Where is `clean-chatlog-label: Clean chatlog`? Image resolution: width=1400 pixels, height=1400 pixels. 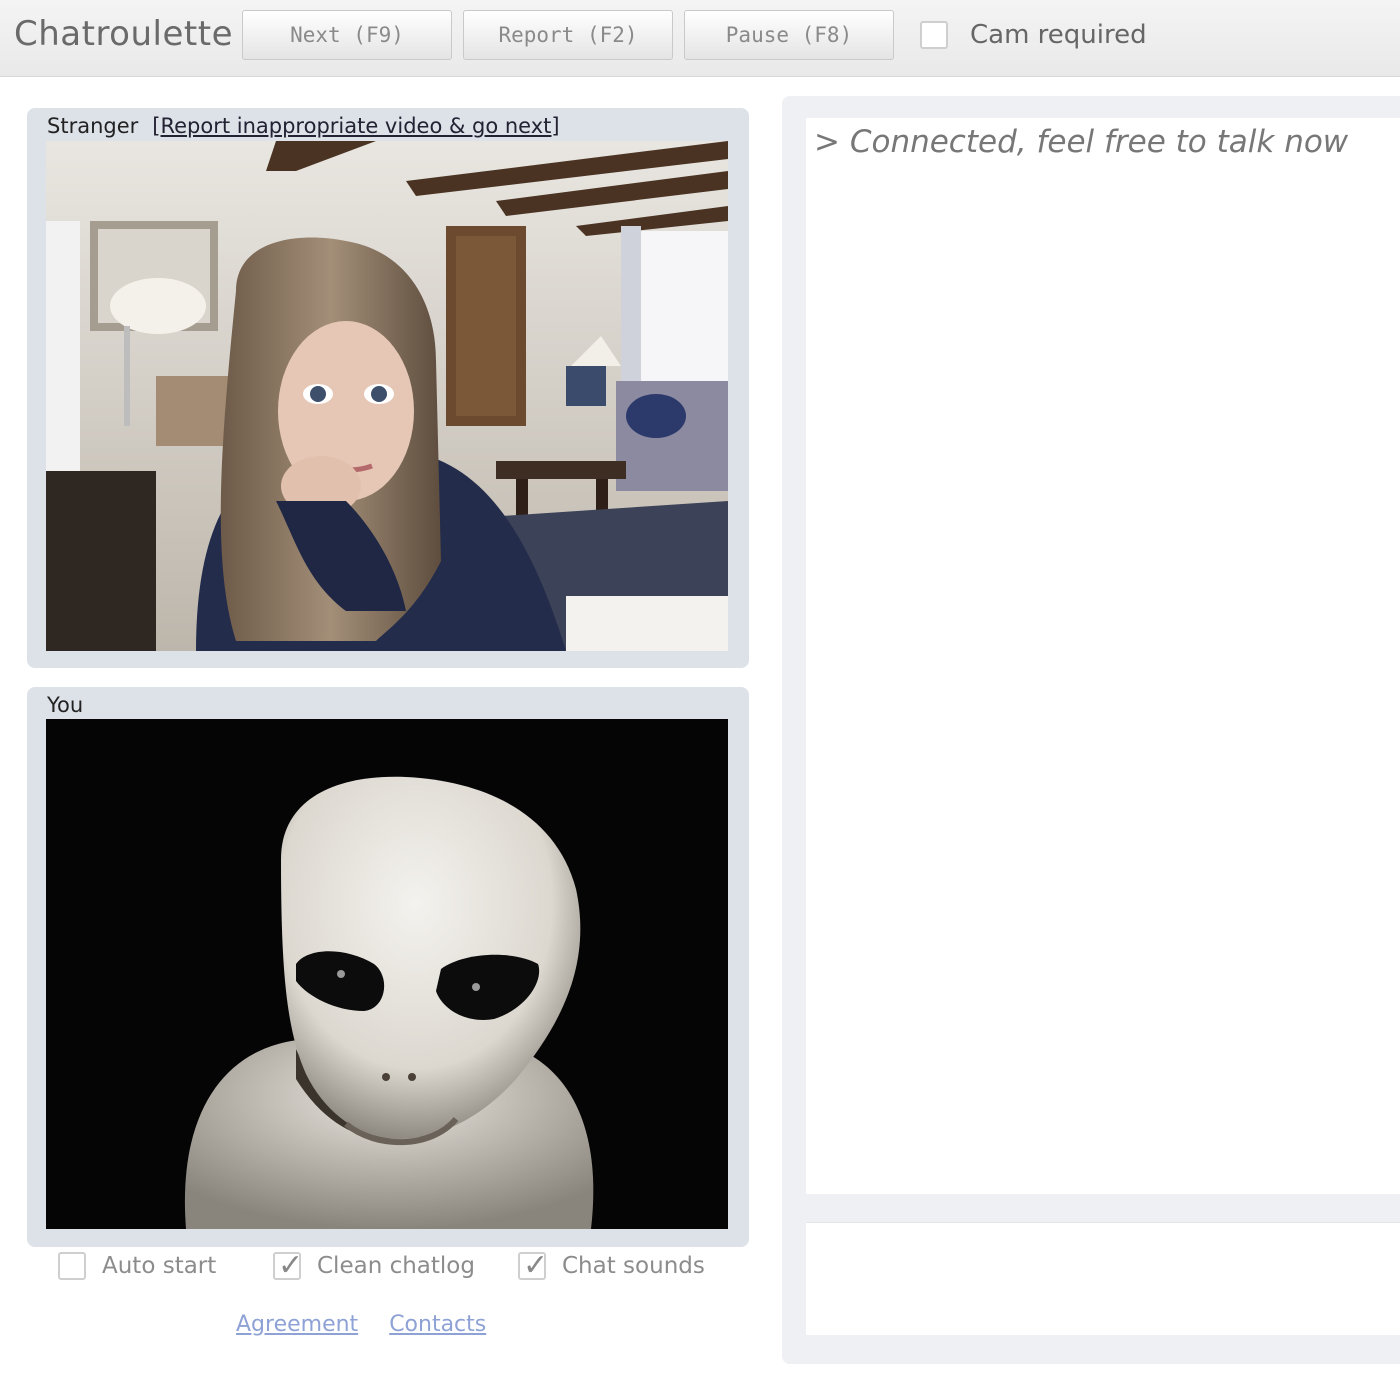
clean-chatlog-label: Clean chatlog is located at coordinates (396, 1266).